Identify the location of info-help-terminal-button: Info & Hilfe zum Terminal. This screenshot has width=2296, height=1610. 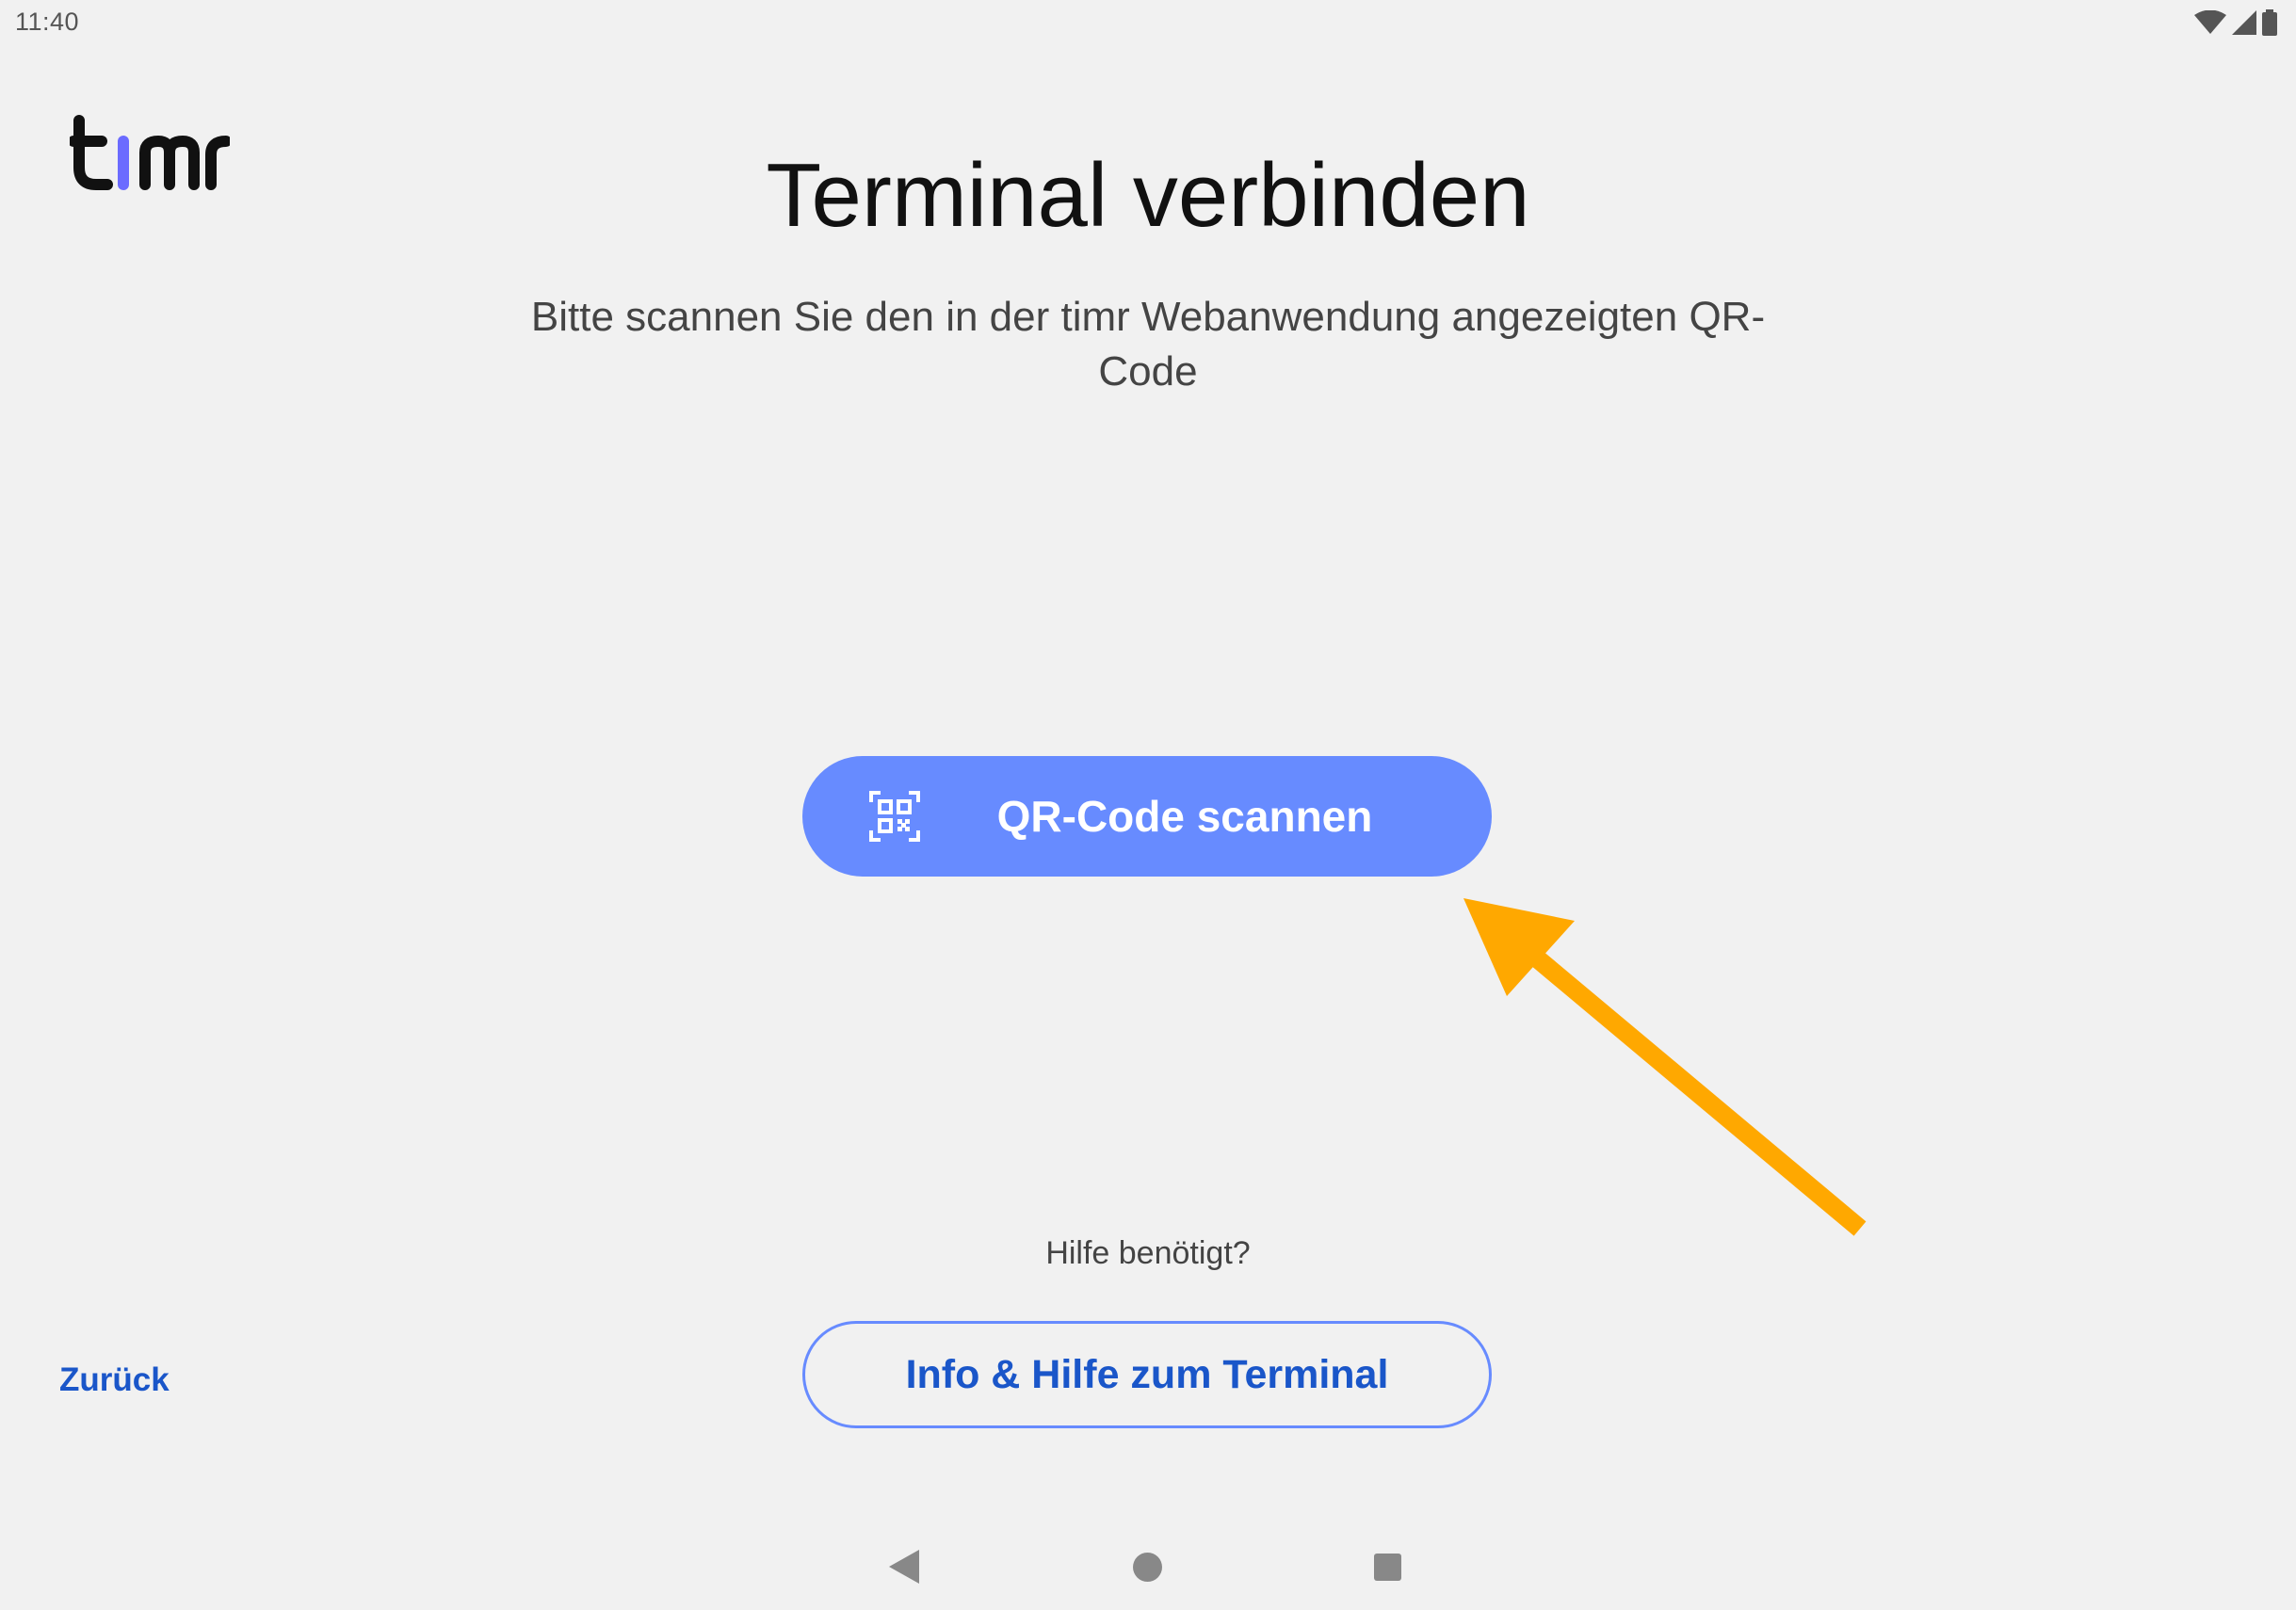
(1147, 1374).